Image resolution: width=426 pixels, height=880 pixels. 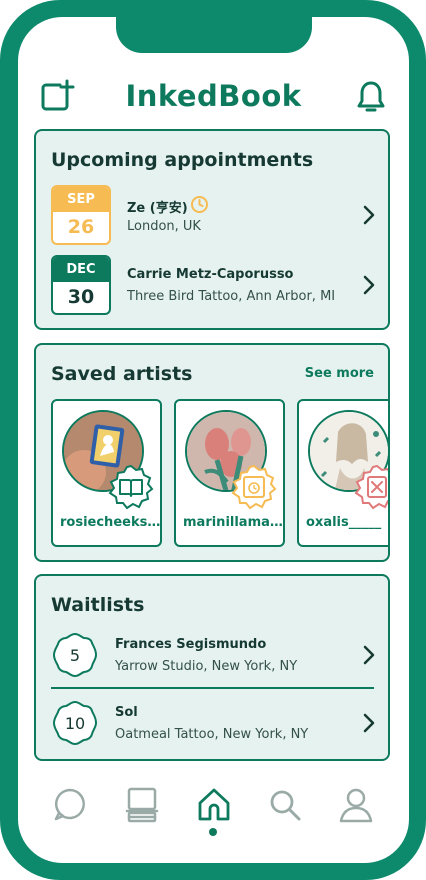 I want to click on bottom-navigation, so click(x=213, y=815).